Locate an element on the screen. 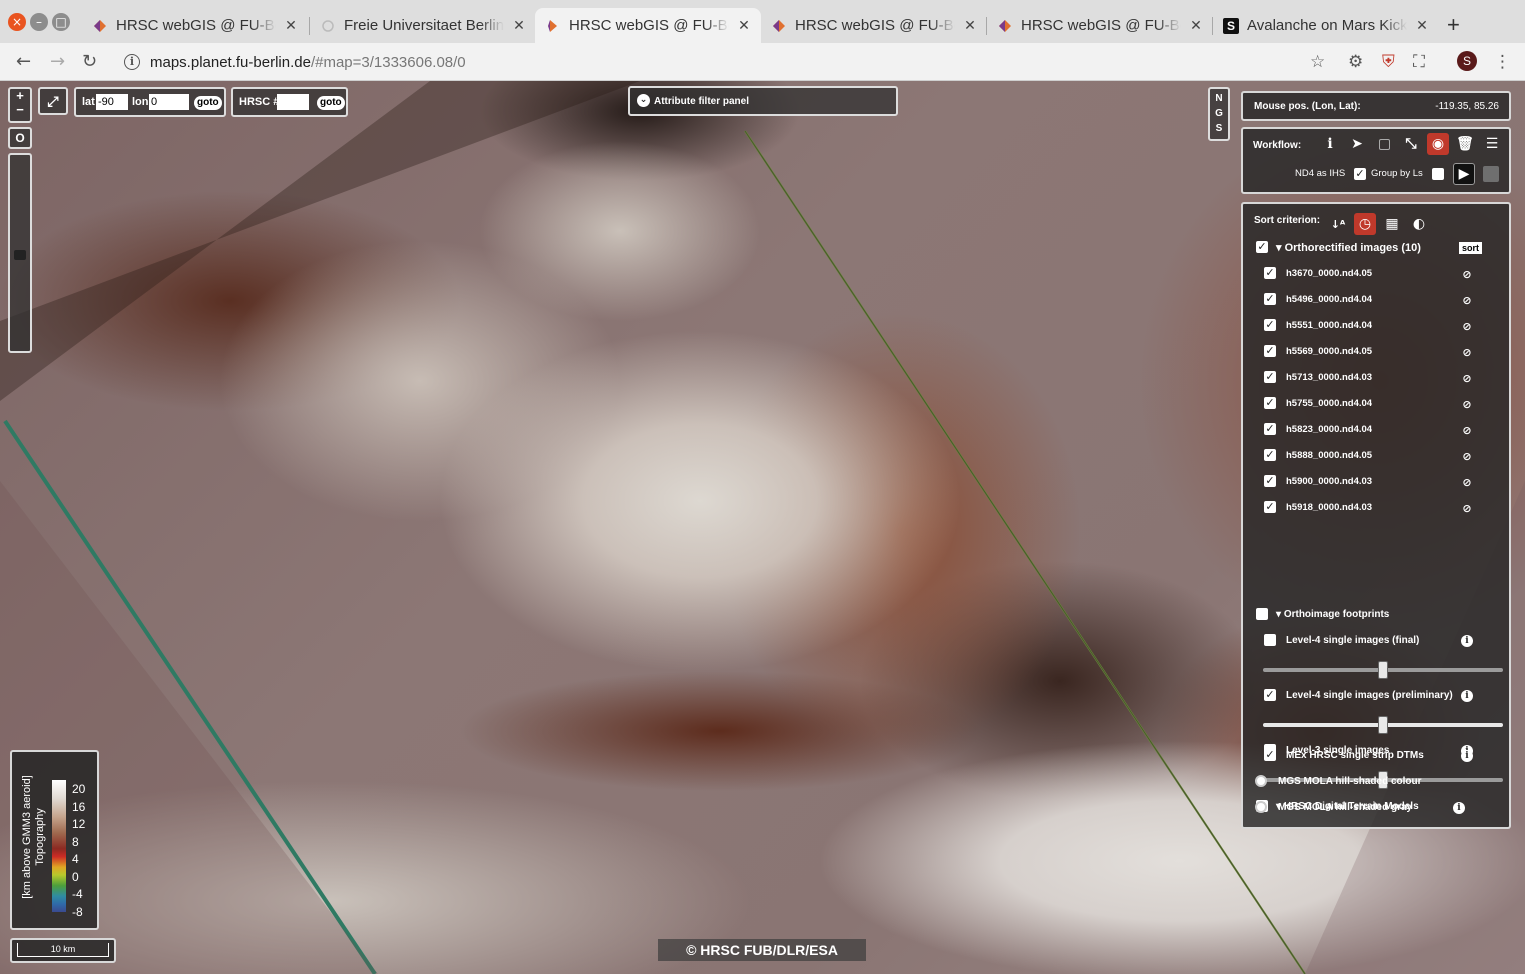  ortho-group-title: Orthorectified images (10) is located at coordinates (1352, 248).